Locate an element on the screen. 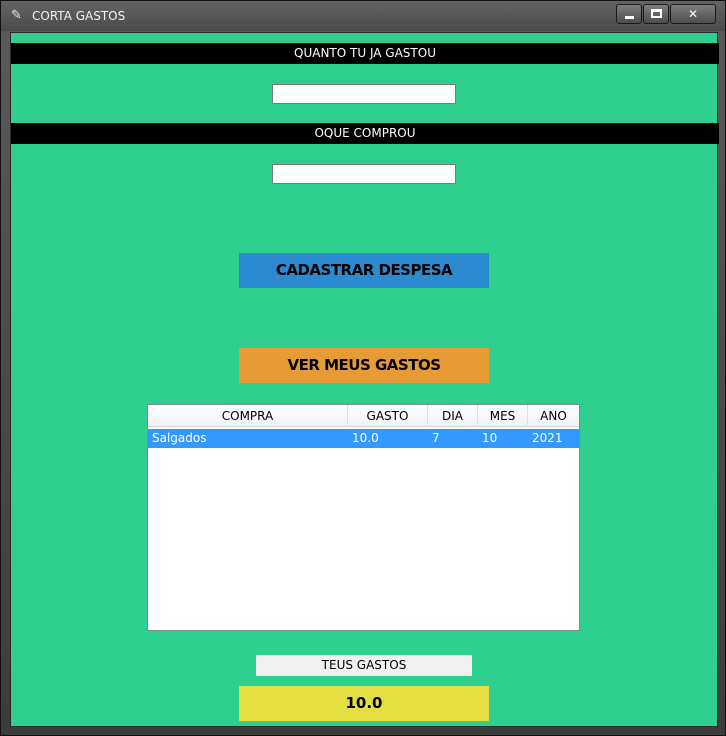 This screenshot has height=736, width=726. minimize-icon is located at coordinates (629, 17).